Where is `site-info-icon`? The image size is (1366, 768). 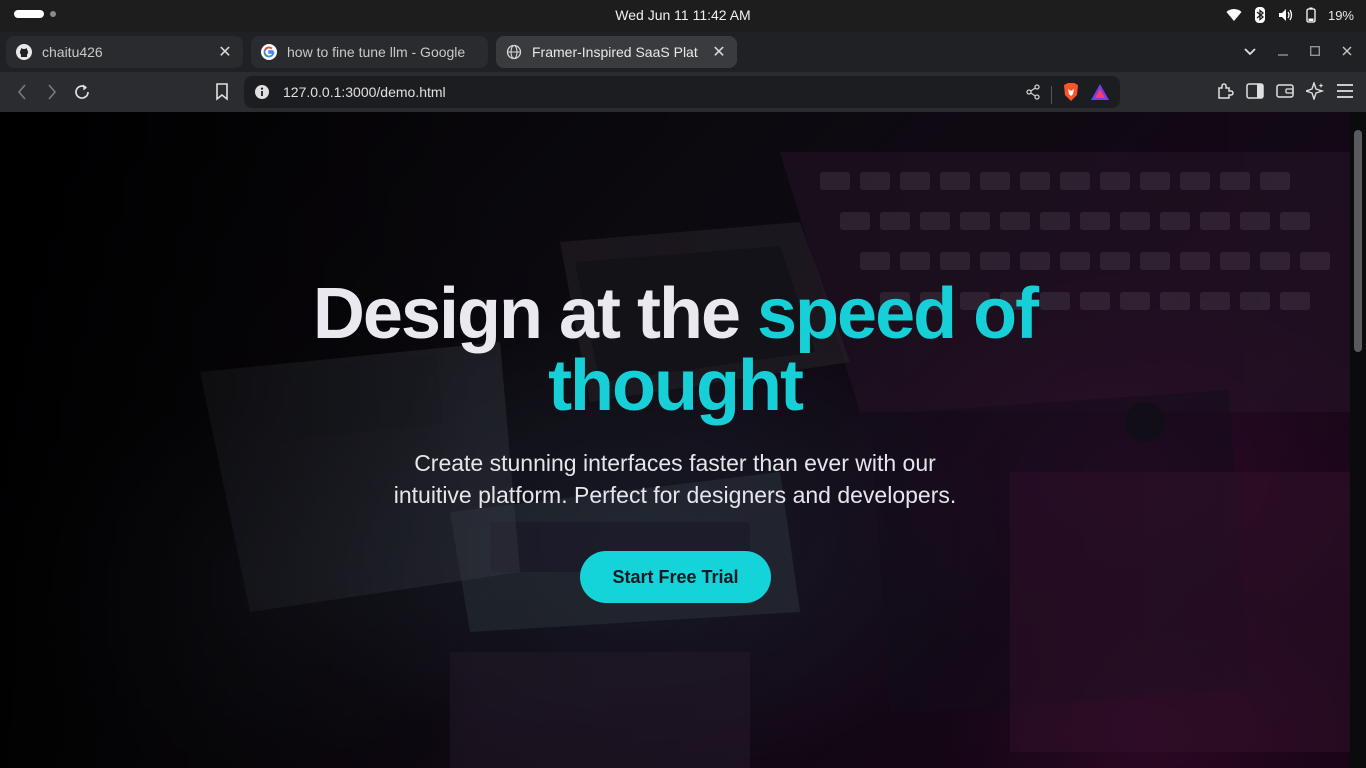
site-info-icon is located at coordinates (262, 94).